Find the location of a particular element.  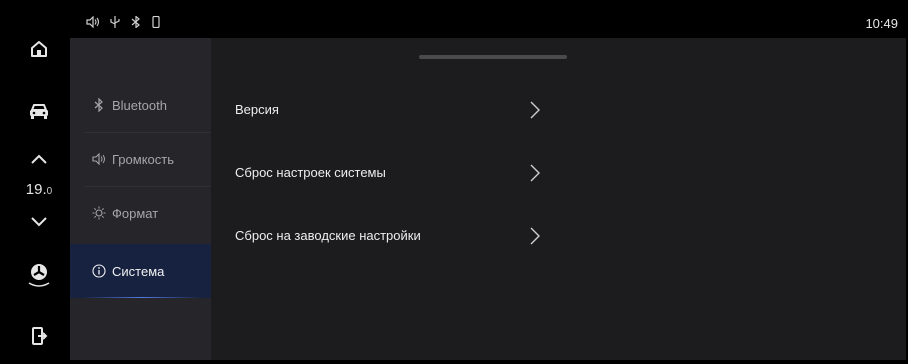

sidebar-item-format: Формат is located at coordinates (140, 213).